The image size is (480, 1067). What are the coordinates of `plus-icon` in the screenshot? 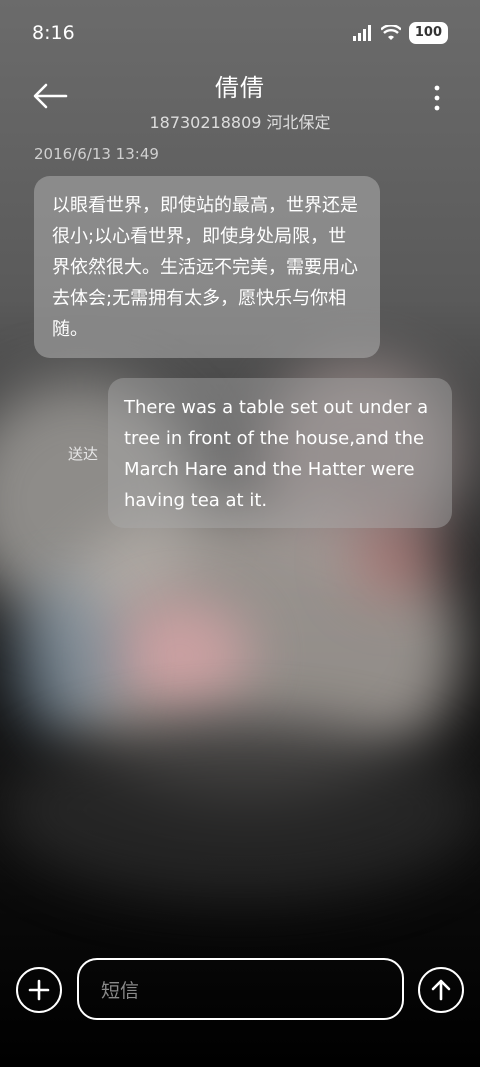 It's located at (39, 990).